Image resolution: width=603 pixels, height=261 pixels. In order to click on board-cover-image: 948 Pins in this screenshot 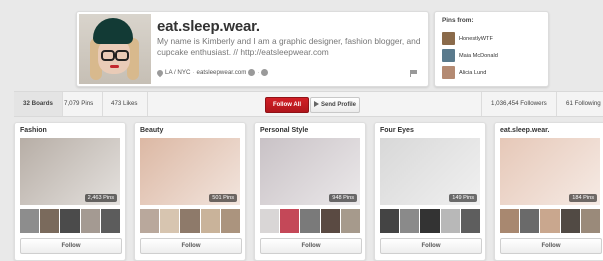, I will do `click(310, 171)`.